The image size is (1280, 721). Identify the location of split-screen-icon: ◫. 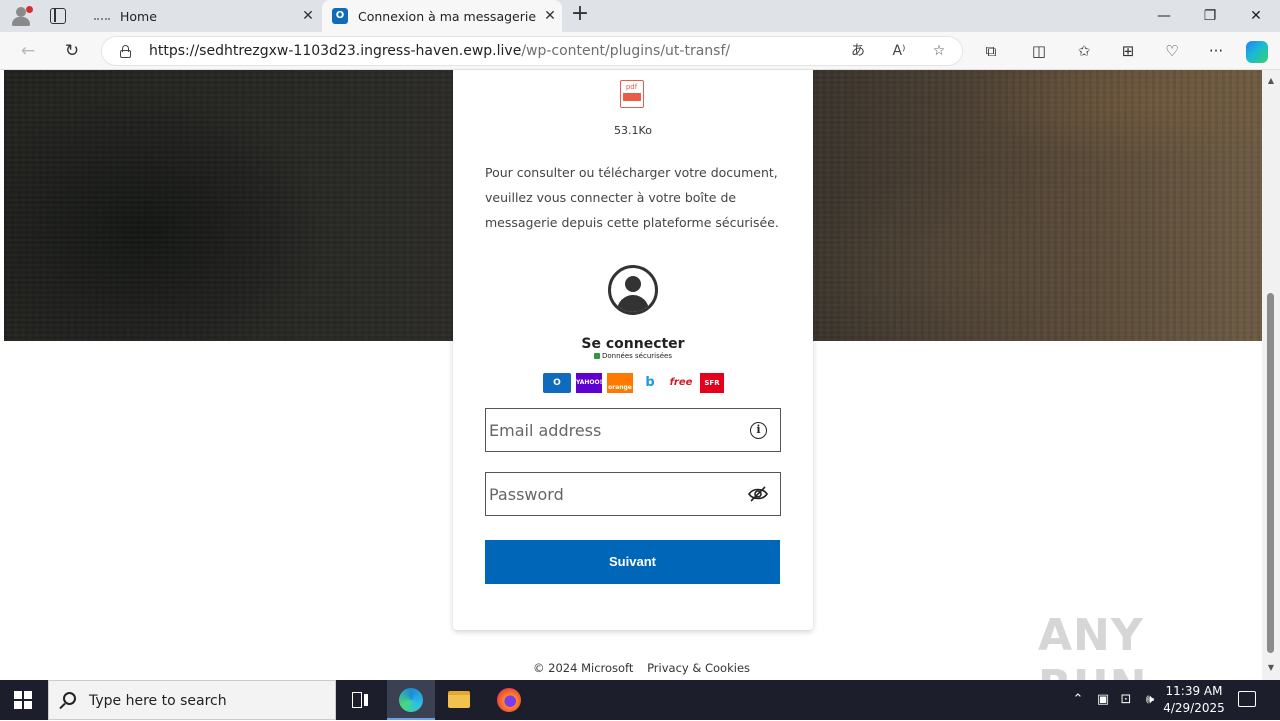
(1039, 51).